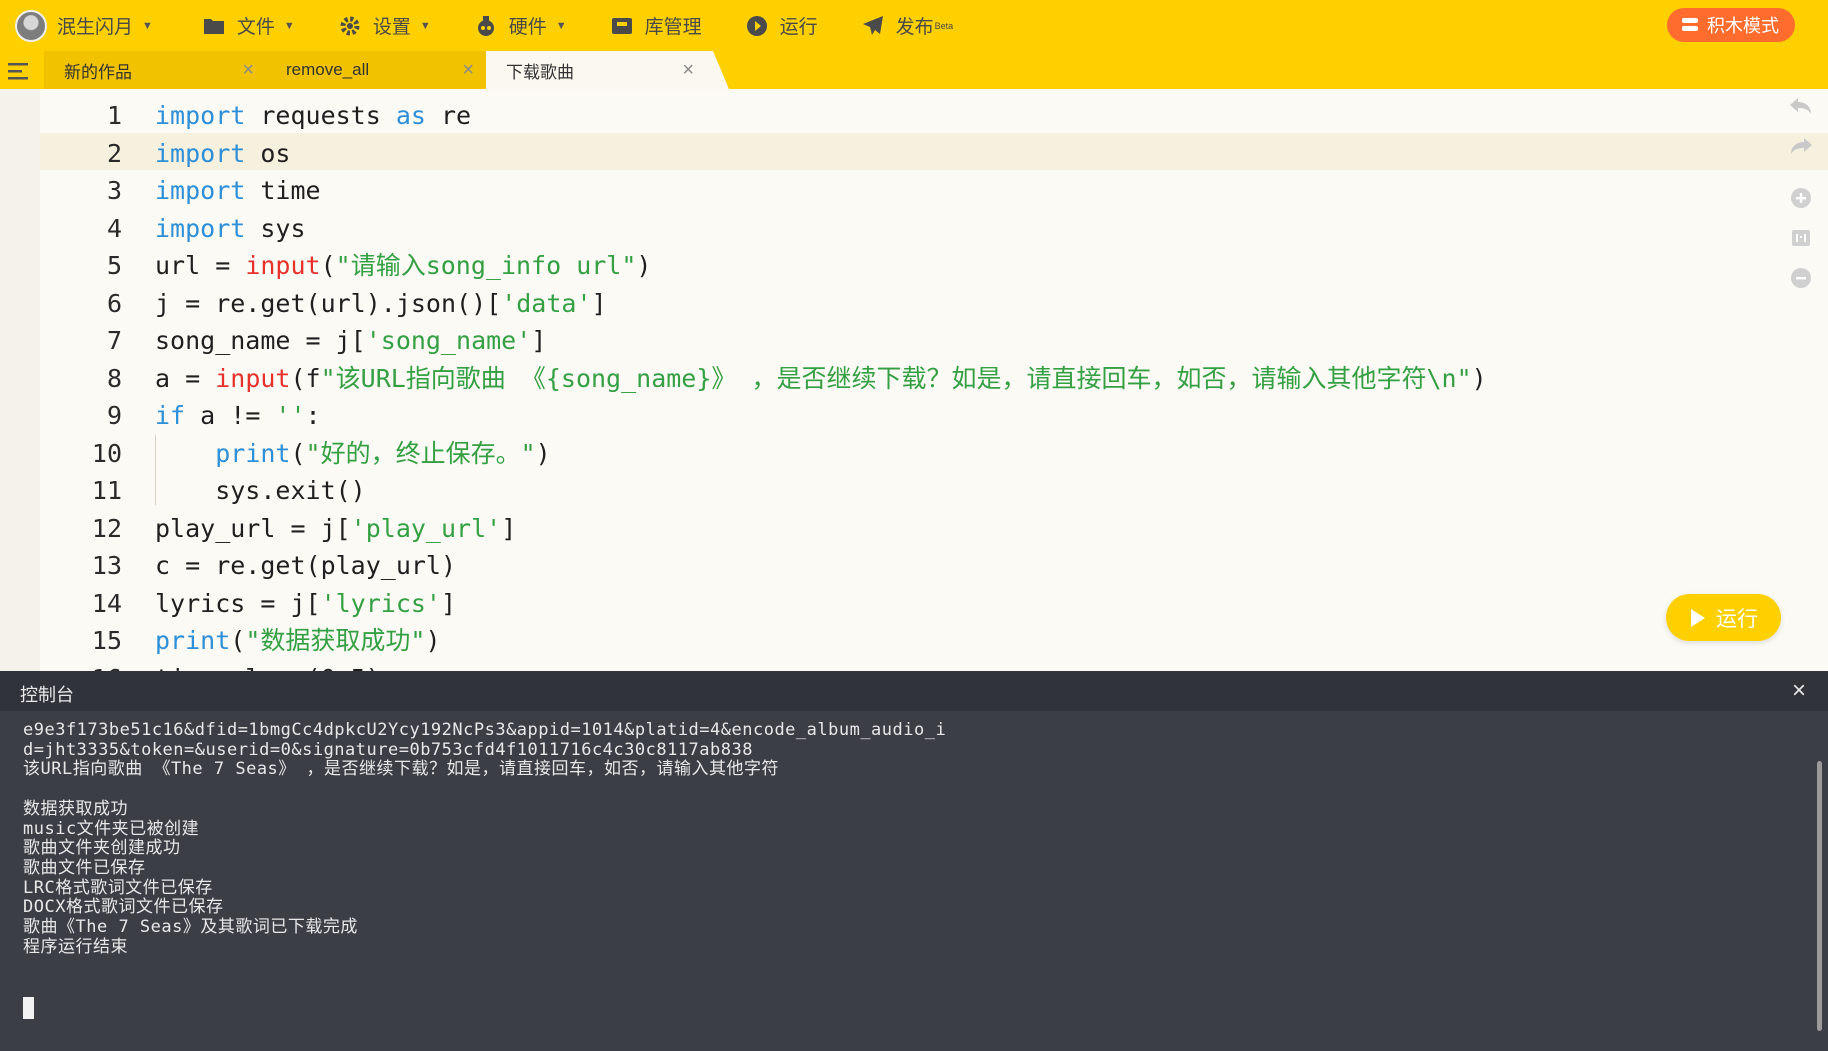 This screenshot has width=1828, height=1051. What do you see at coordinates (880, 116) in the screenshot?
I see `code-line: 1 import requests as re` at bounding box center [880, 116].